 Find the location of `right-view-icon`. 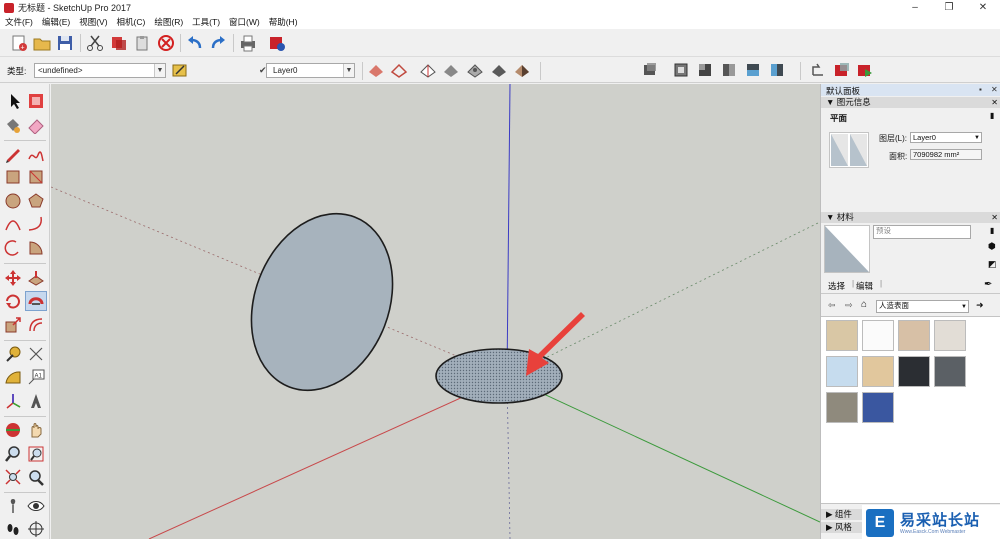

right-view-icon is located at coordinates (729, 70).